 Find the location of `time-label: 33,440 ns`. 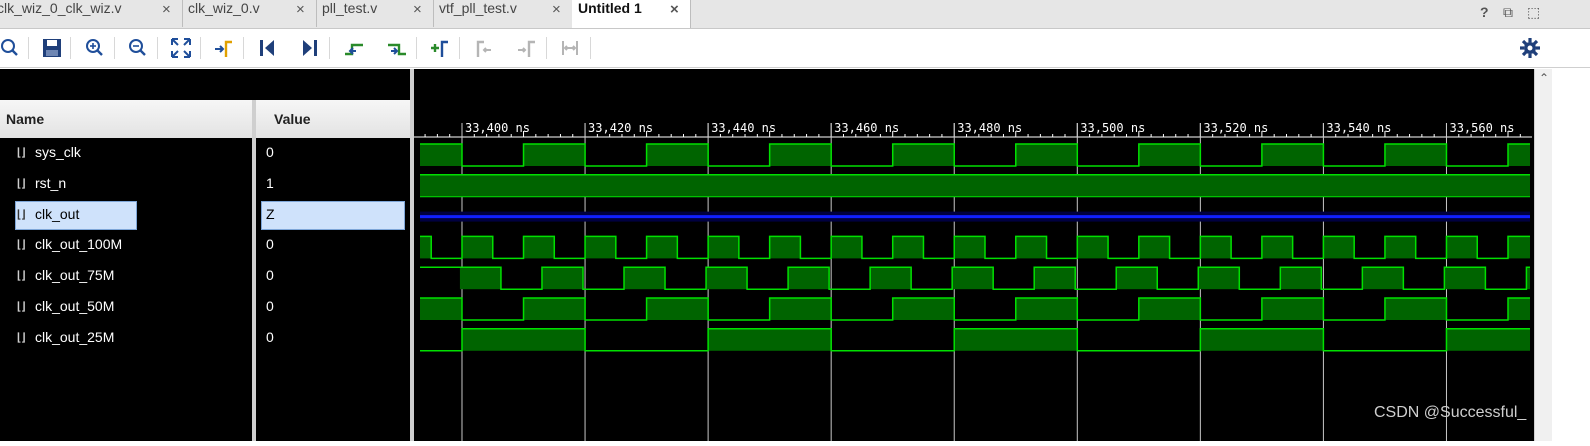

time-label: 33,440 ns is located at coordinates (743, 128).